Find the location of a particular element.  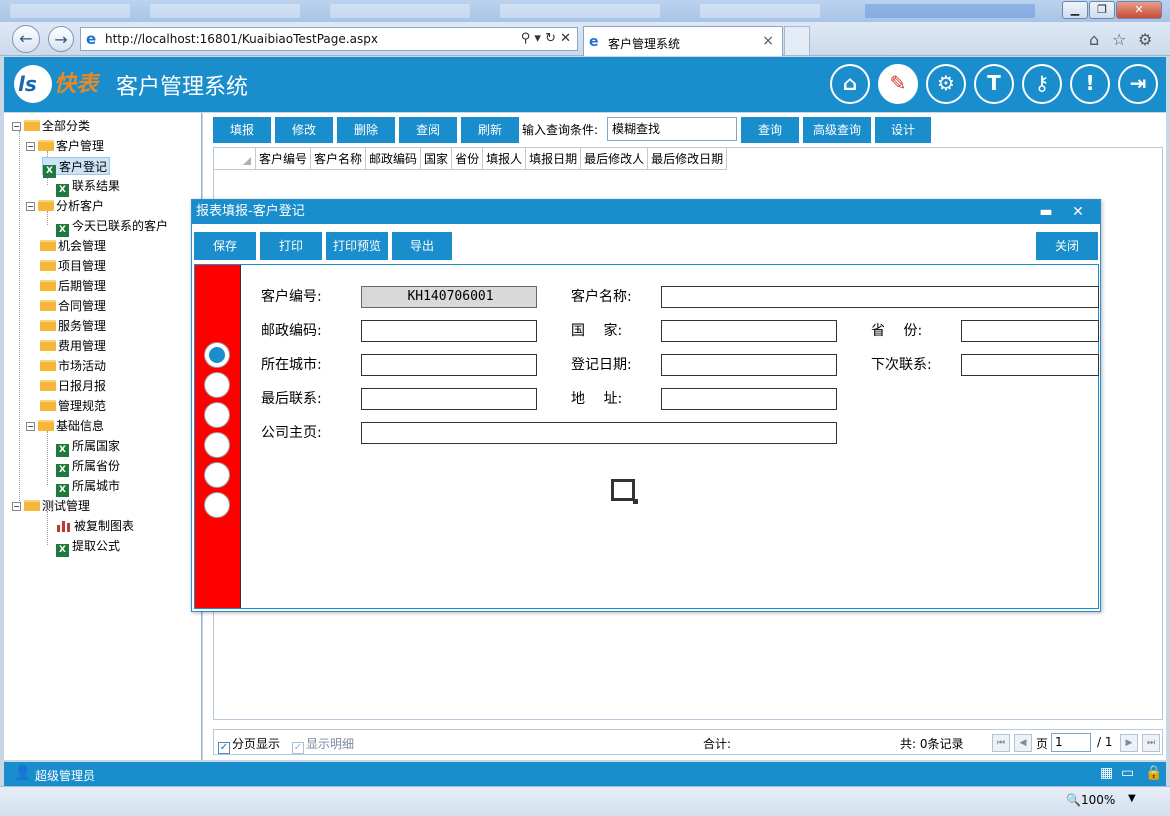

tree-item-customer-register: X 客户登记 is located at coordinates (76, 167).